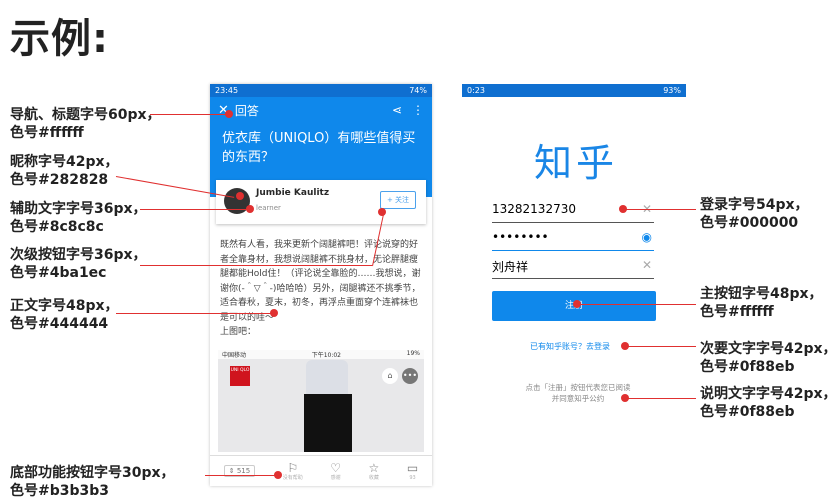 The width and height of the screenshot is (837, 504). Describe the element at coordinates (573, 268) in the screenshot. I see `name-field: 刘舟祥 ✕` at that location.